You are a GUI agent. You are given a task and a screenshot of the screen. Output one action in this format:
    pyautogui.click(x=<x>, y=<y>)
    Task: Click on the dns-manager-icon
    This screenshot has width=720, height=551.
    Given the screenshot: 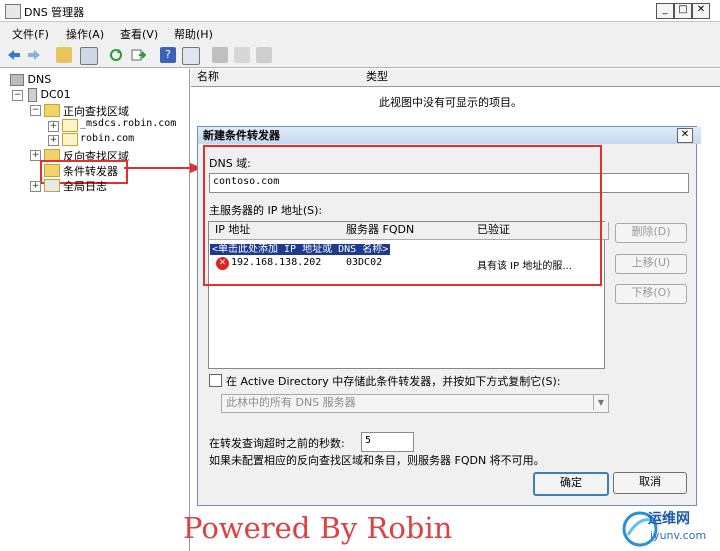 What is the action you would take?
    pyautogui.click(x=13, y=11)
    